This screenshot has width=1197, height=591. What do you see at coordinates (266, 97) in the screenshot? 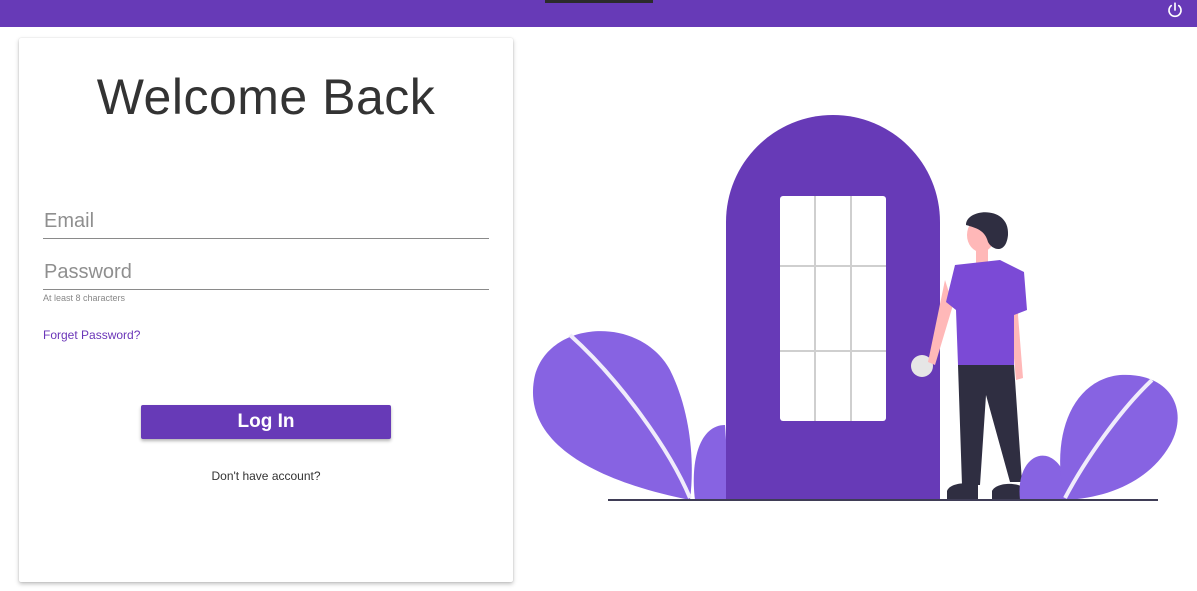
I see `page-title: Welcome Back` at bounding box center [266, 97].